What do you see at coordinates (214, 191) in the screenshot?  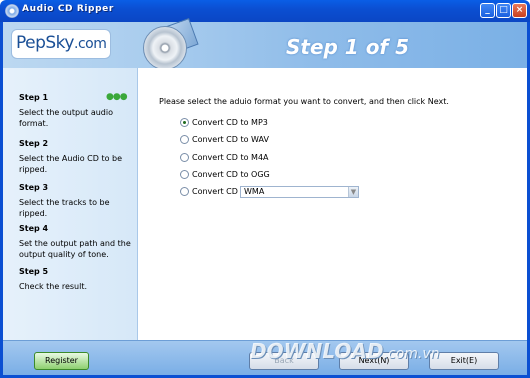 I see `option-other: Convert CD to` at bounding box center [214, 191].